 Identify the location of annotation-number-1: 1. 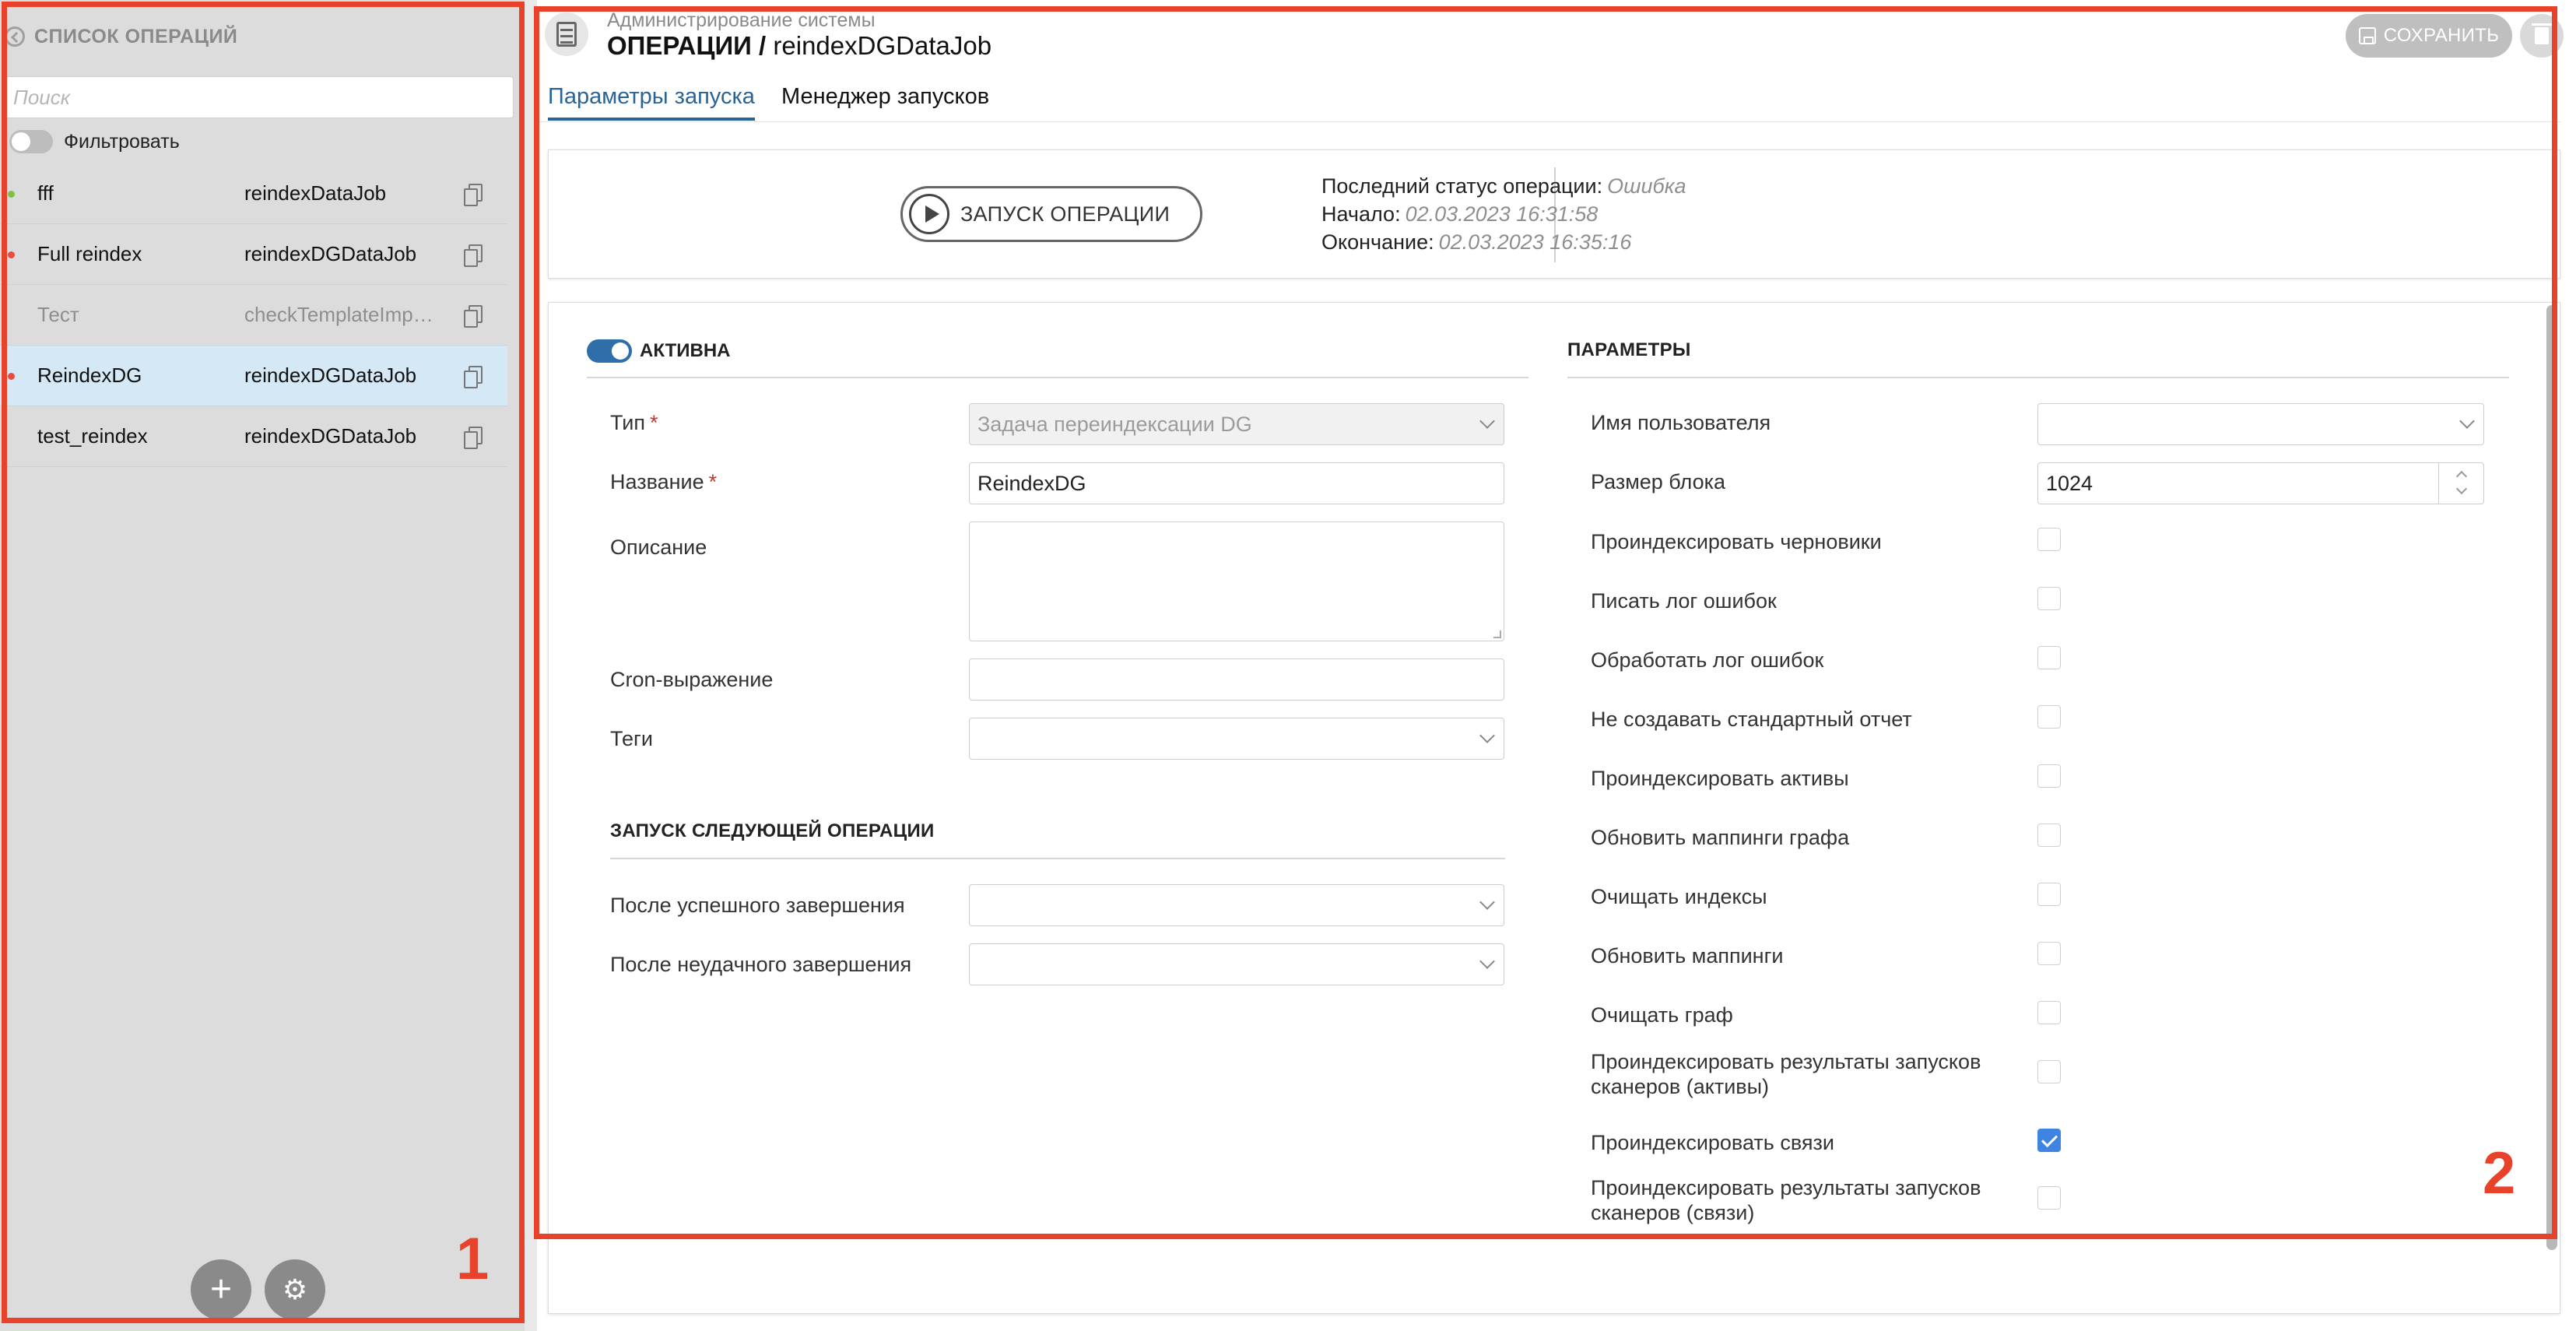
(473, 1259).